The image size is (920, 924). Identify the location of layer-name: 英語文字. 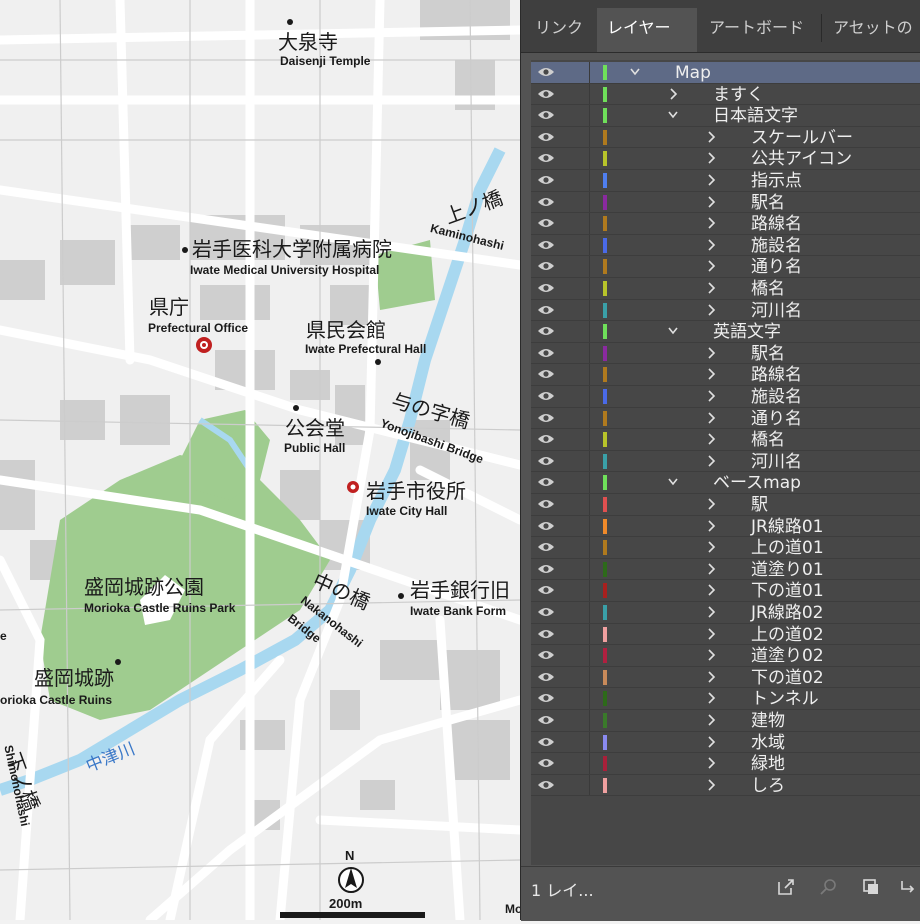
(747, 332).